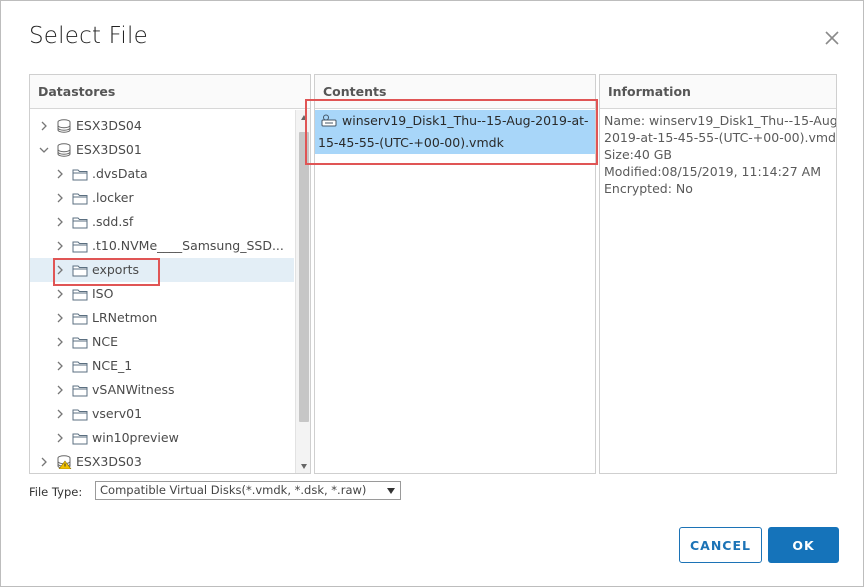 This screenshot has height=587, width=864. Describe the element at coordinates (411, 142) in the screenshot. I see `file-name-line2: 15-45-55-(UTC-+00-00).vmdk` at that location.